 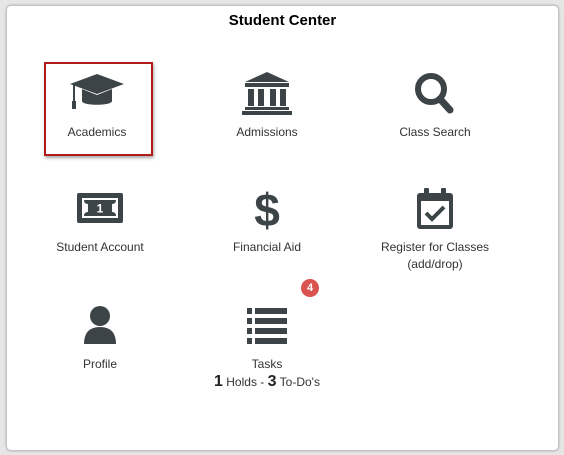 What do you see at coordinates (97, 91) in the screenshot?
I see `graduation-cap-icon` at bounding box center [97, 91].